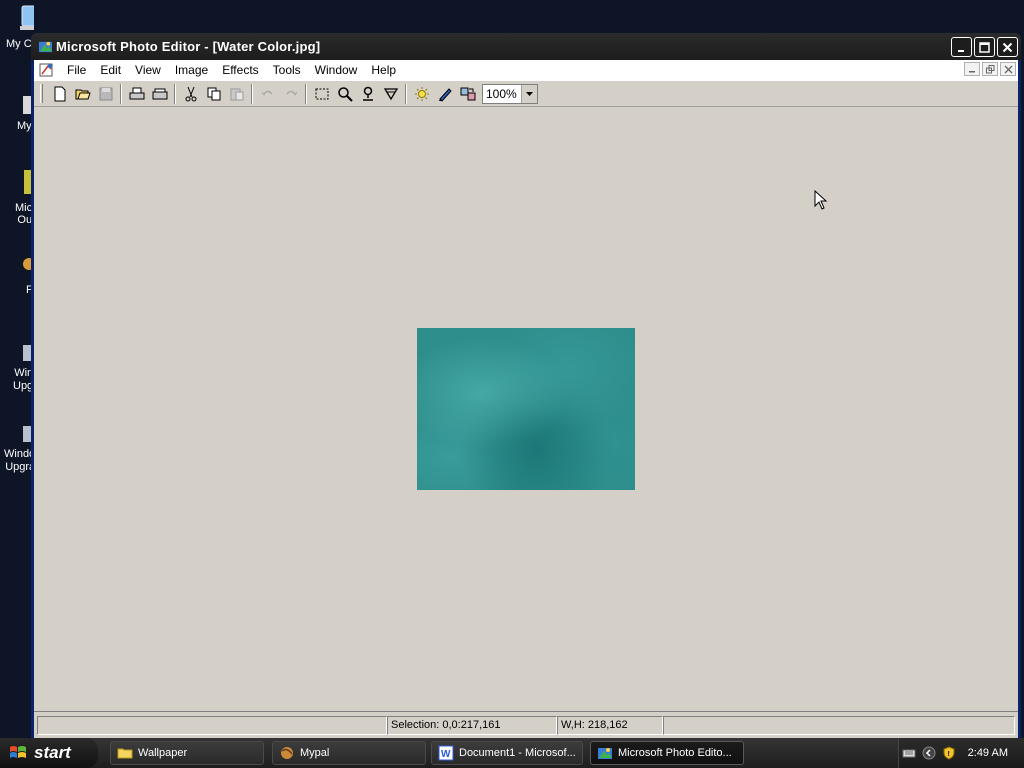 The image size is (1024, 768). Describe the element at coordinates (52, 752) in the screenshot. I see `start-label: start` at that location.